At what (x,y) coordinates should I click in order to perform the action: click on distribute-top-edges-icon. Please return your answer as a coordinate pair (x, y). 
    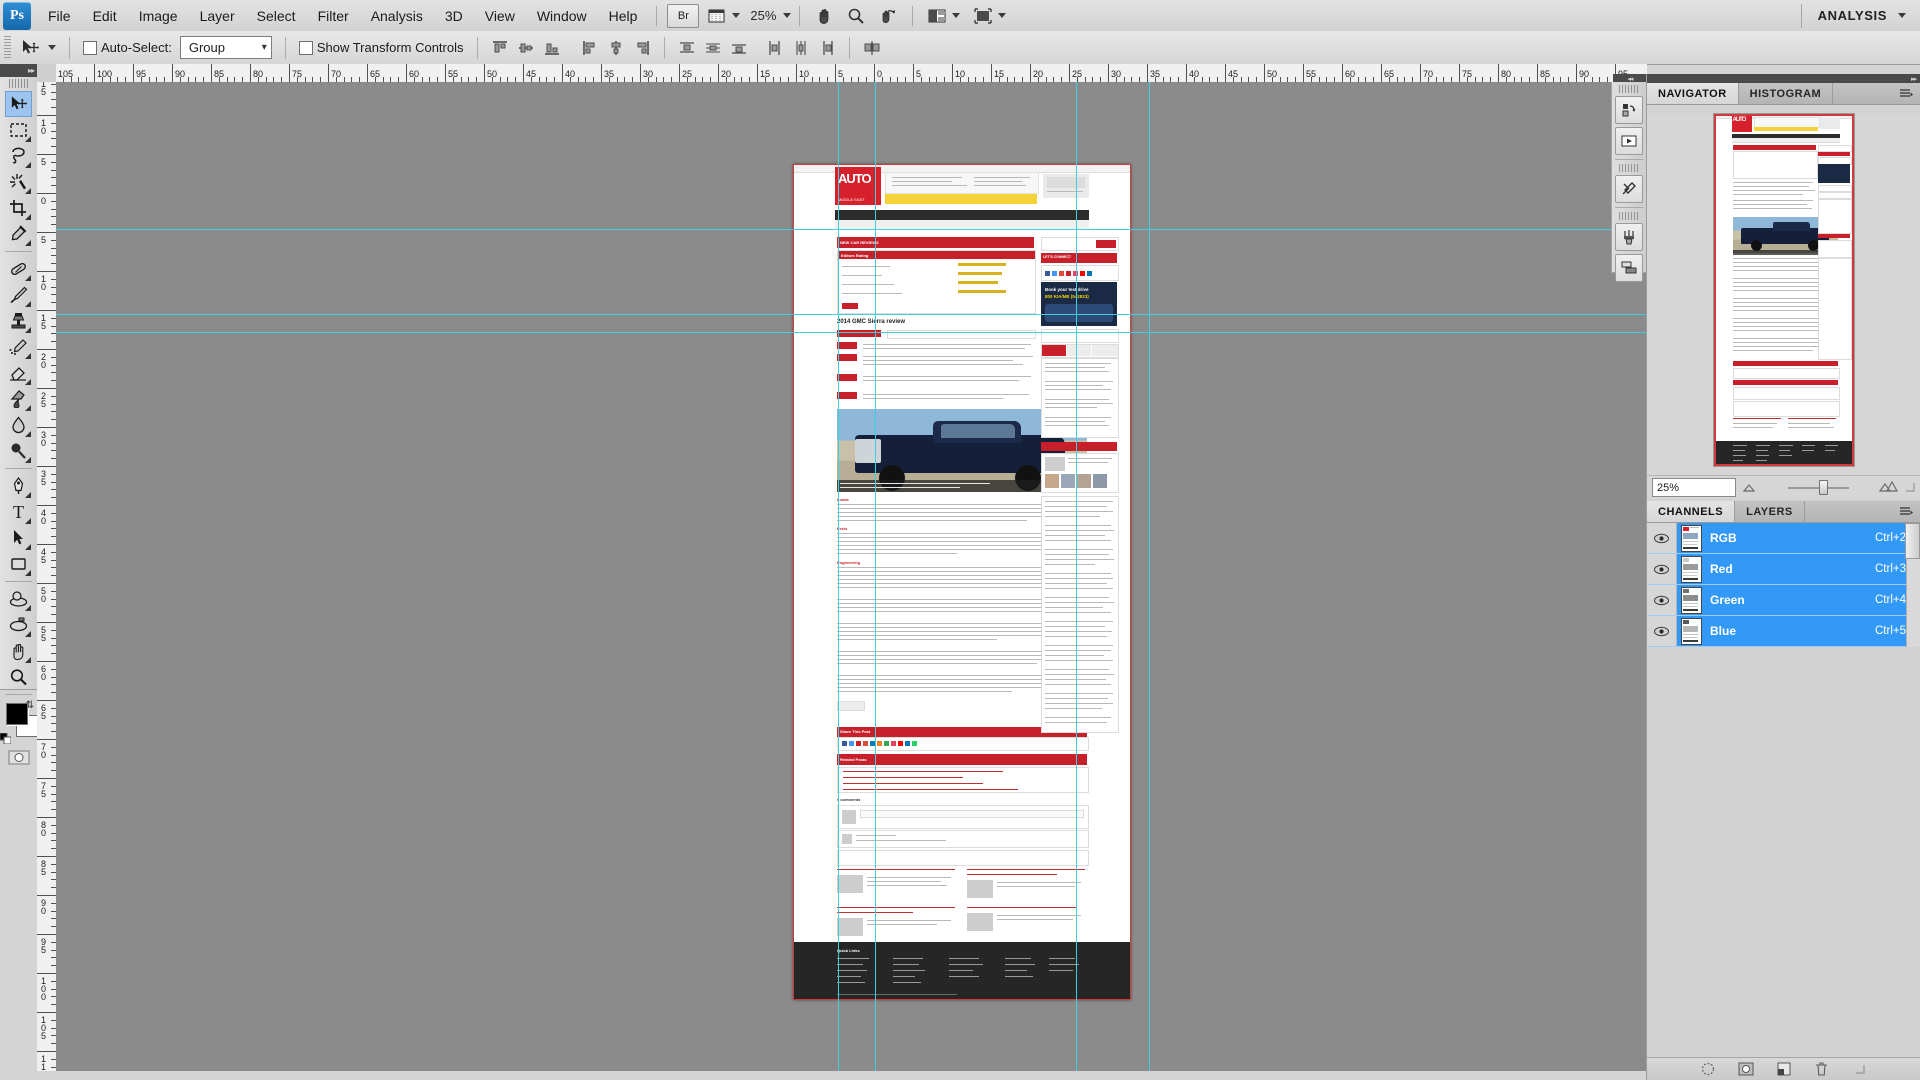
    Looking at the image, I should click on (687, 48).